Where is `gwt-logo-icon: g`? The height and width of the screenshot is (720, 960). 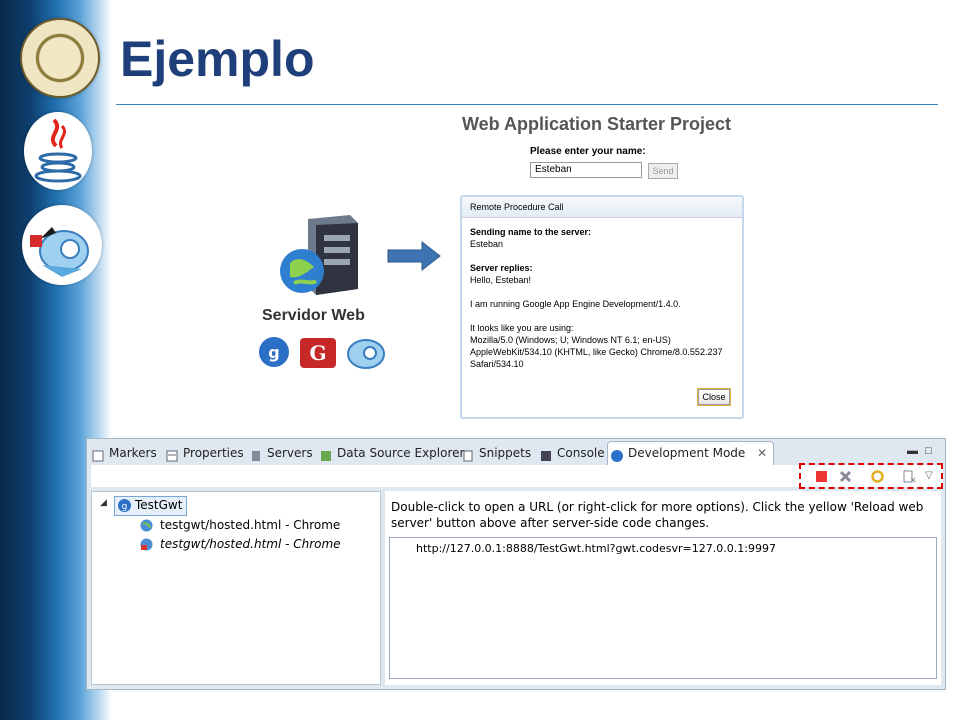 gwt-logo-icon: g is located at coordinates (274, 352).